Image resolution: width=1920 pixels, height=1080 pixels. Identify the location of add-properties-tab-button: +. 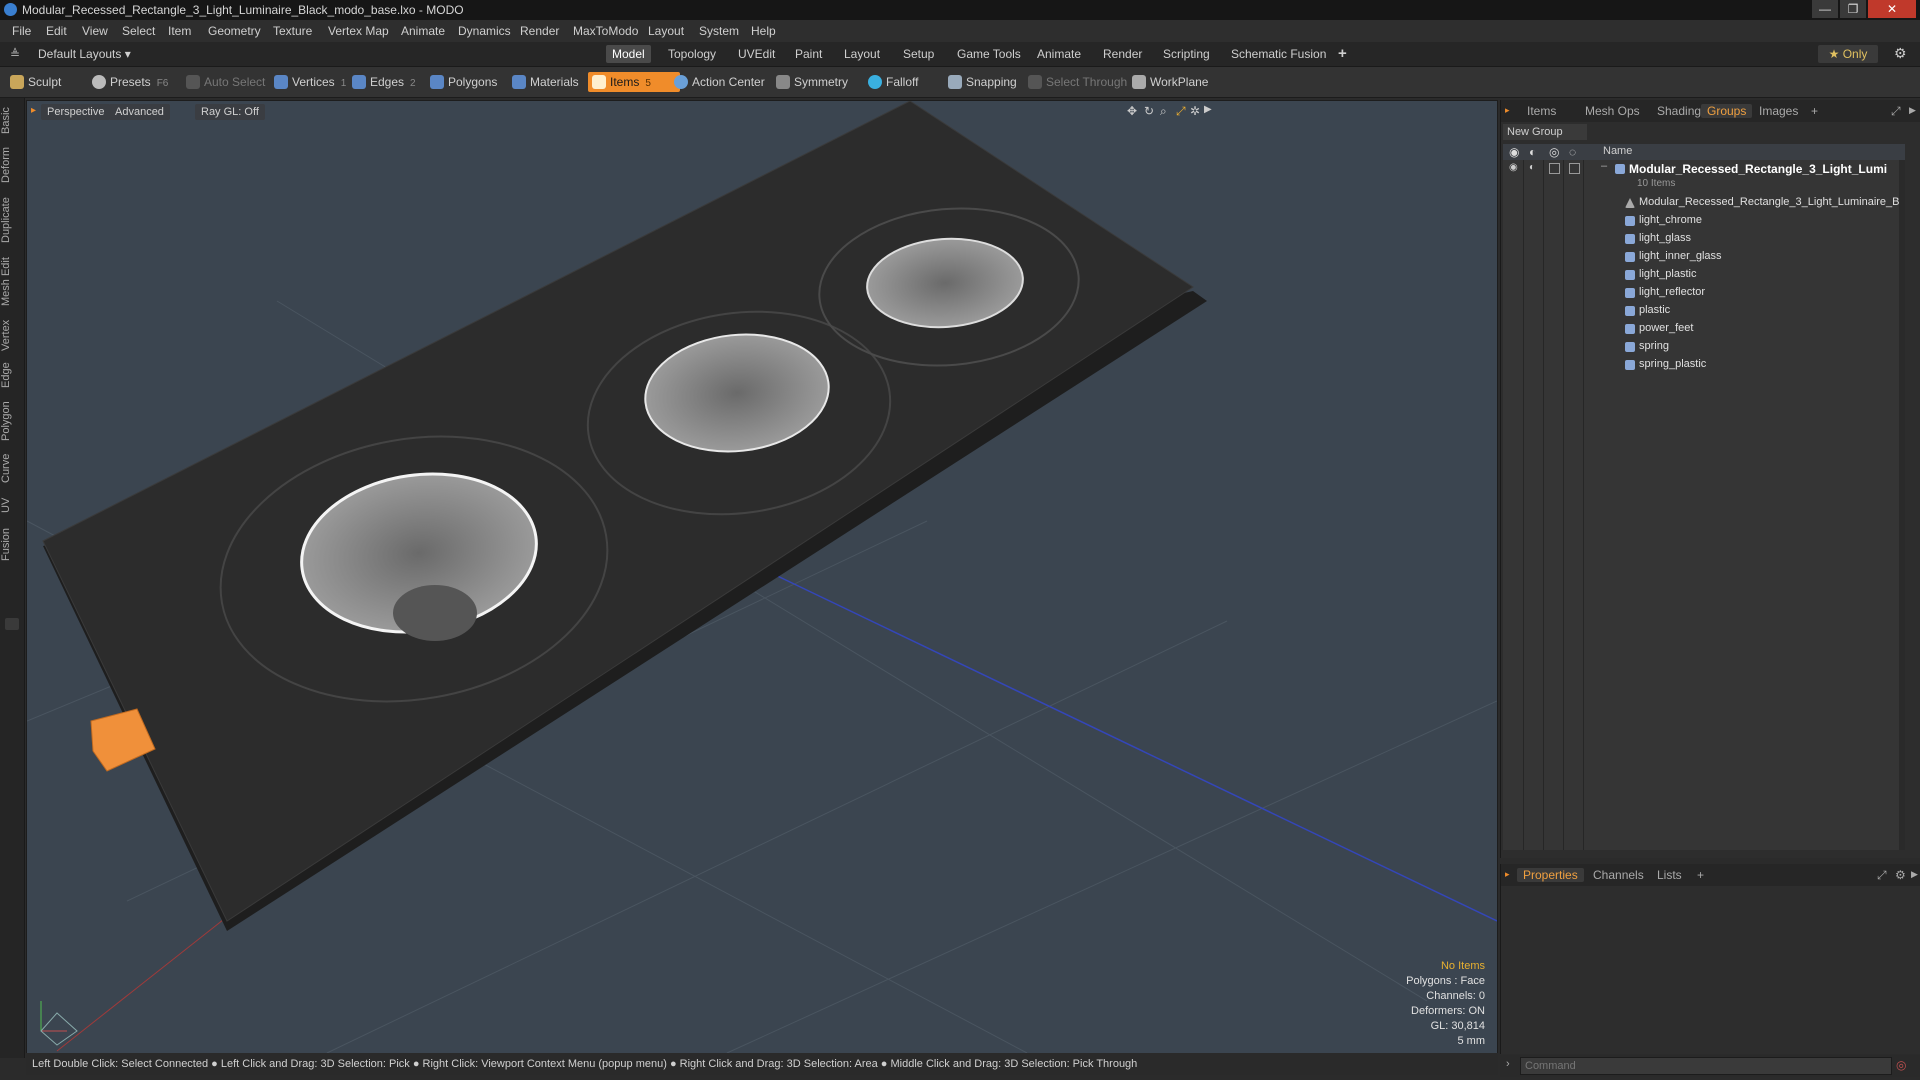
(1700, 875).